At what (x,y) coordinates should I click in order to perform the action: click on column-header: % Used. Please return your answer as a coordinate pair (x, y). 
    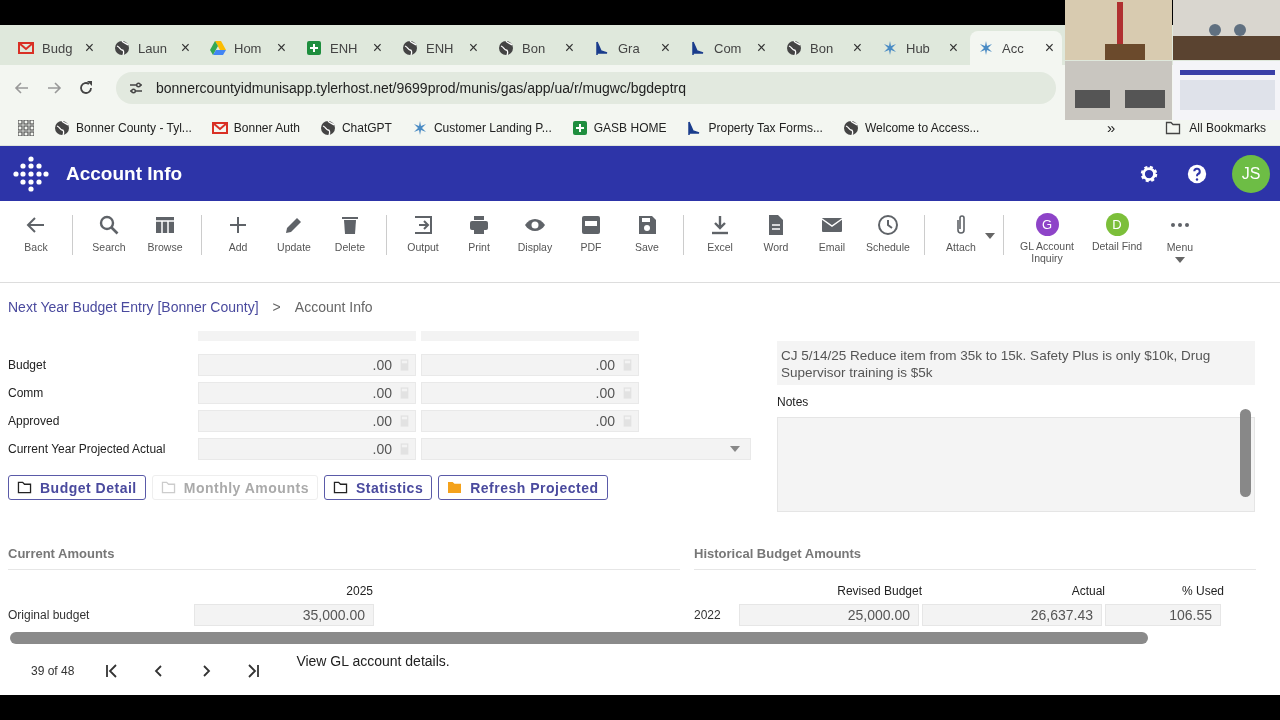
    Looking at the image, I should click on (1202, 591).